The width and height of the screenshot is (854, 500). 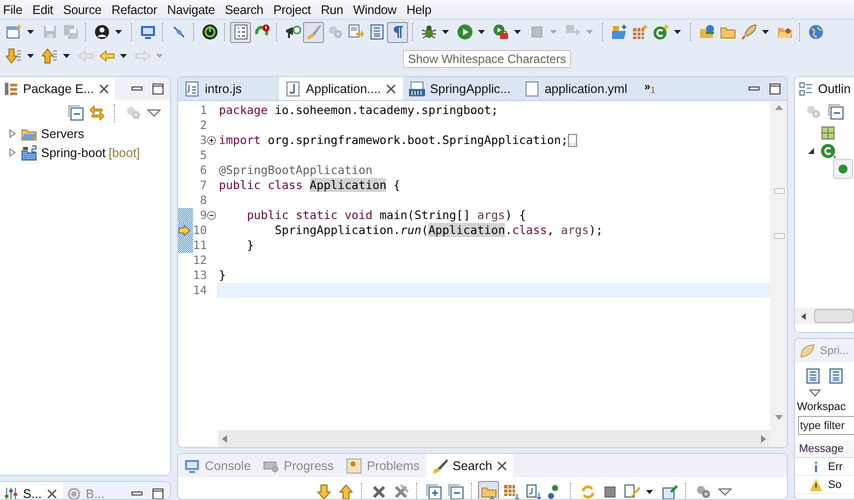 What do you see at coordinates (202, 140) in the screenshot?
I see `line-number: 3` at bounding box center [202, 140].